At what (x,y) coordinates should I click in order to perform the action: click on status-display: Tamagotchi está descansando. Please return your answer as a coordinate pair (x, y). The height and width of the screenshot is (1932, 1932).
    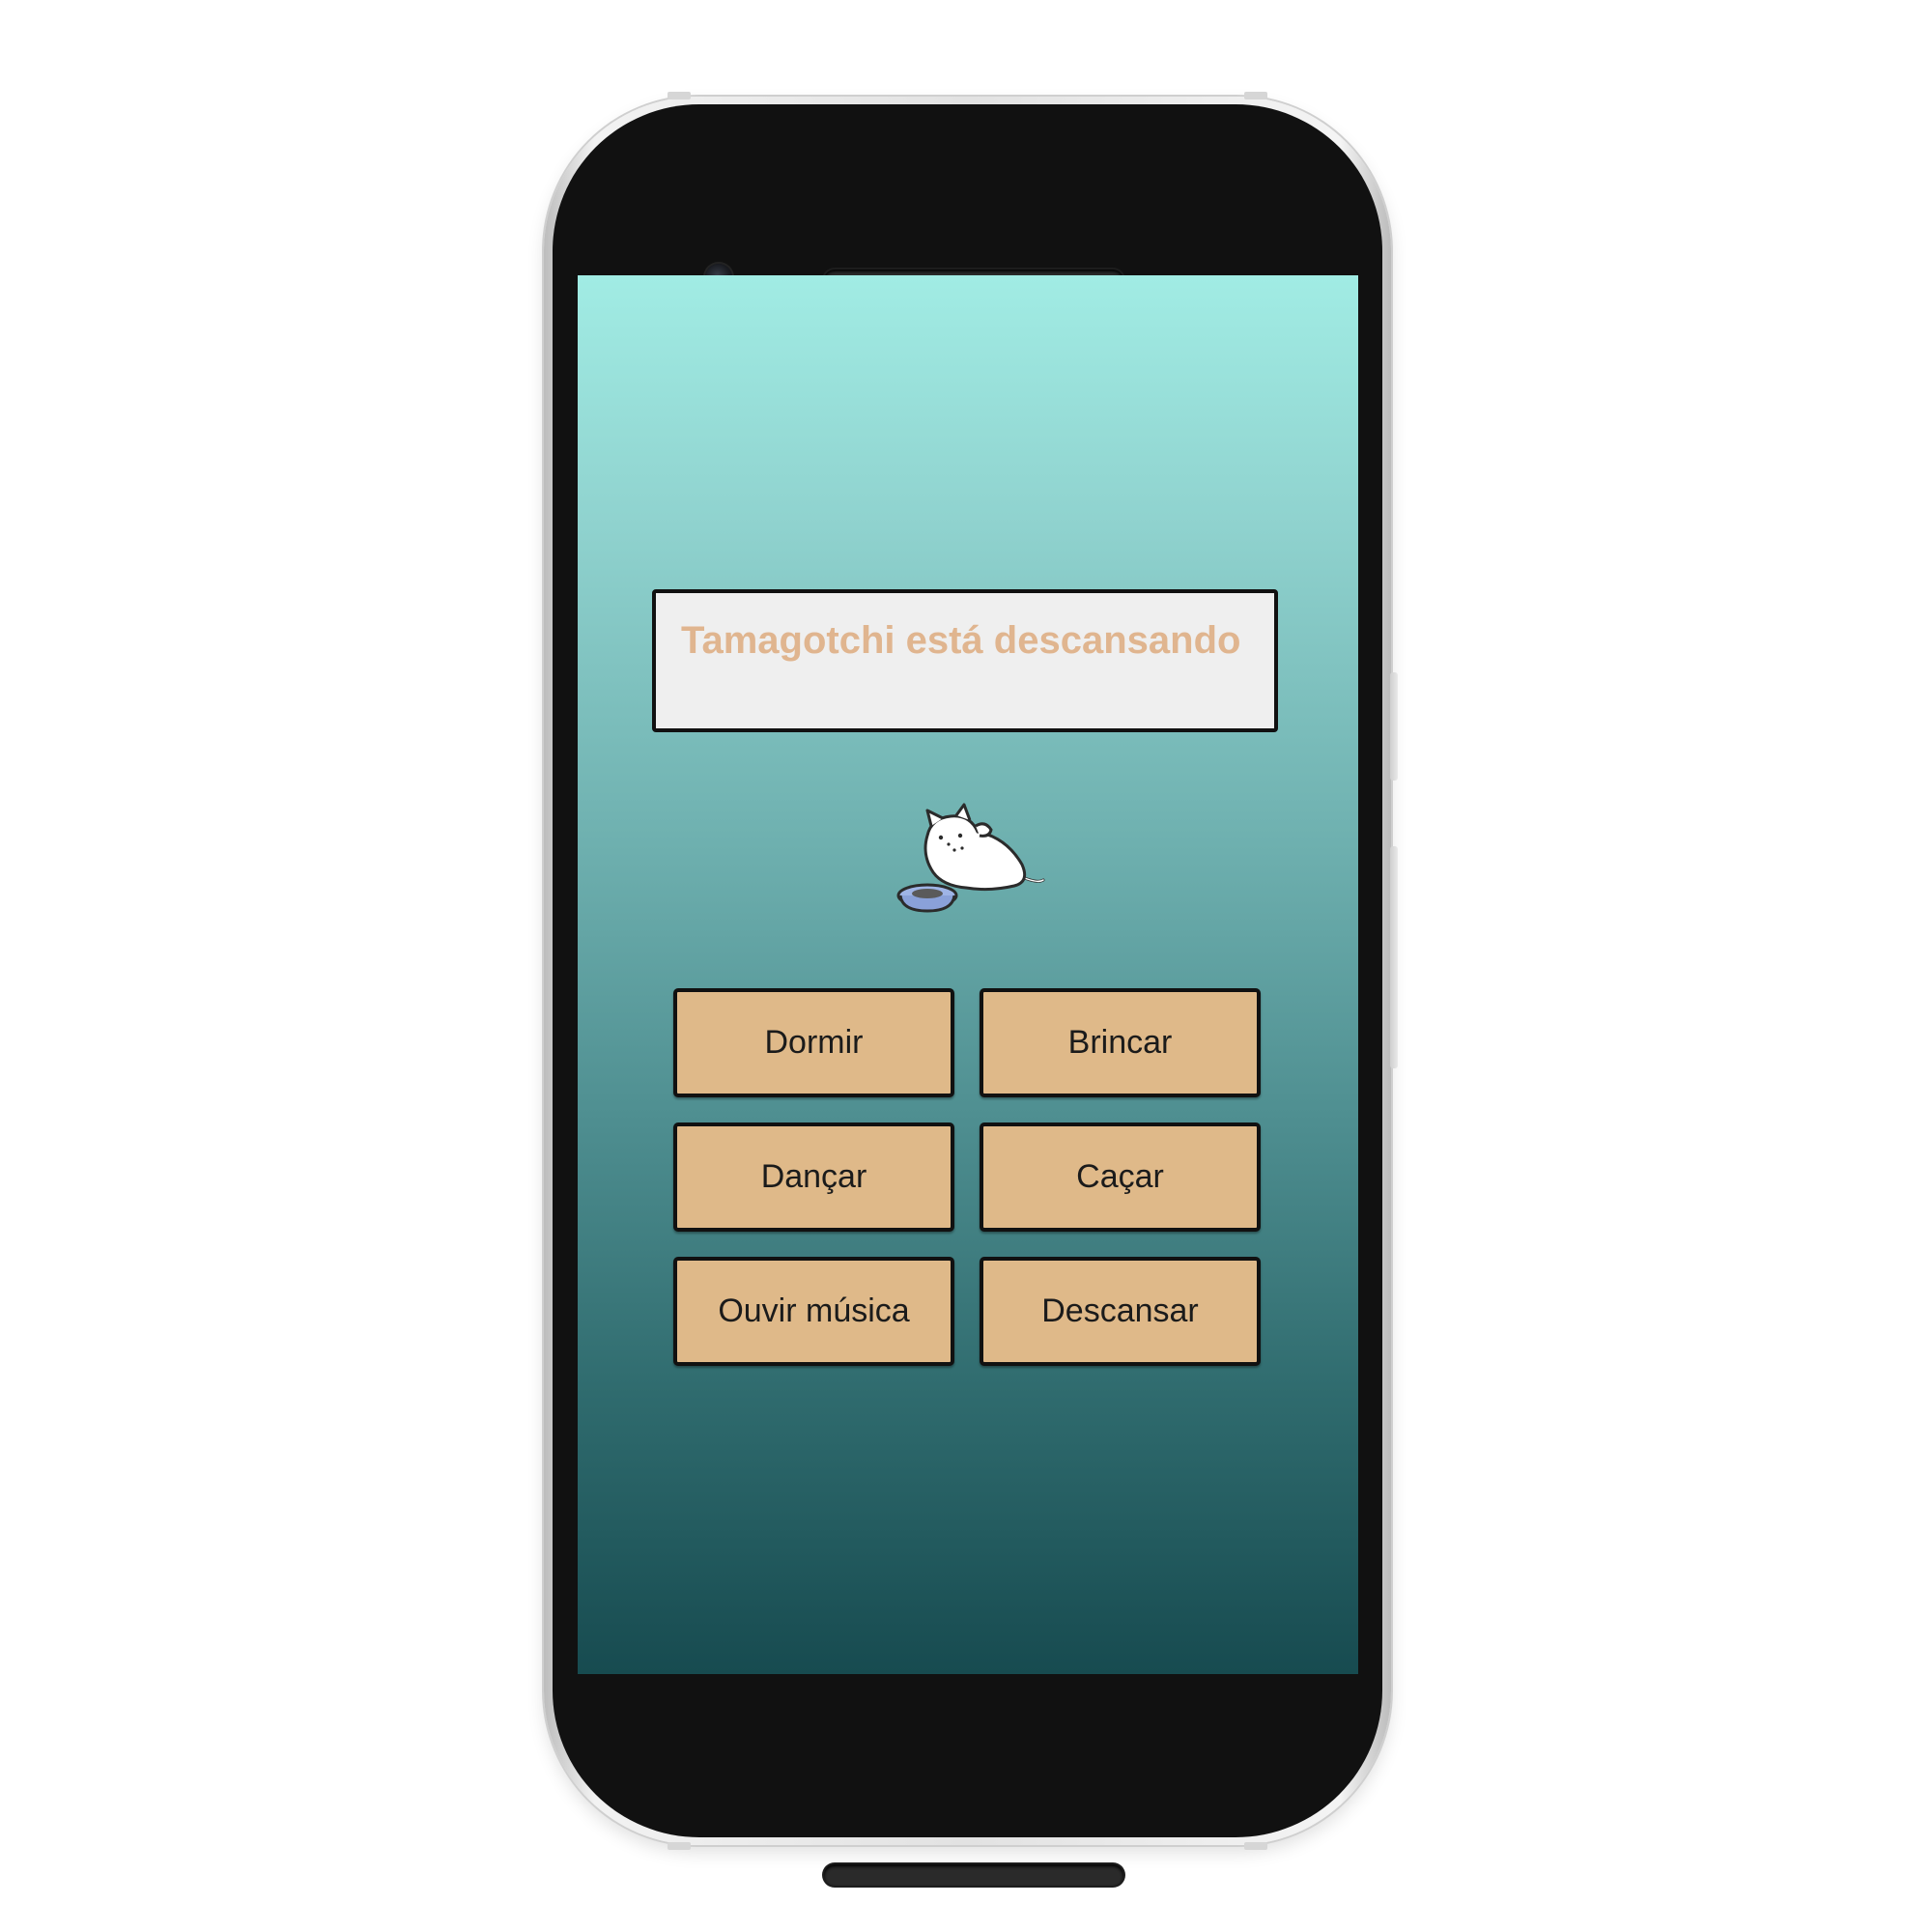
    Looking at the image, I should click on (965, 660).